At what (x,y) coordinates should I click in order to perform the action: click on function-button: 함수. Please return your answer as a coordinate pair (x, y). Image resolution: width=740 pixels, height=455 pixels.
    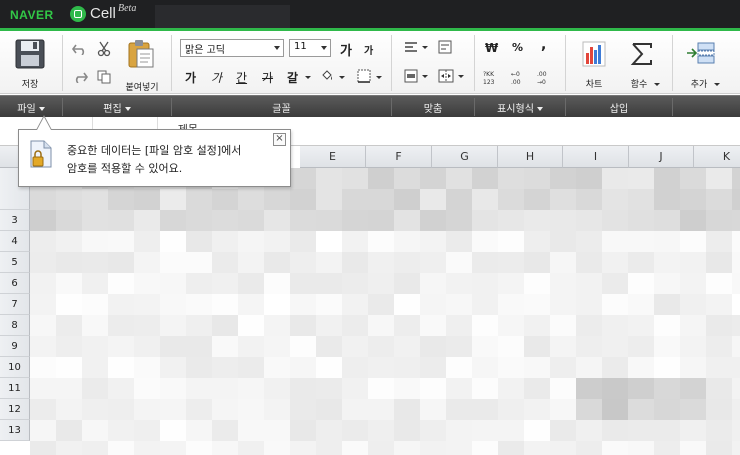
    Looking at the image, I should click on (642, 62).